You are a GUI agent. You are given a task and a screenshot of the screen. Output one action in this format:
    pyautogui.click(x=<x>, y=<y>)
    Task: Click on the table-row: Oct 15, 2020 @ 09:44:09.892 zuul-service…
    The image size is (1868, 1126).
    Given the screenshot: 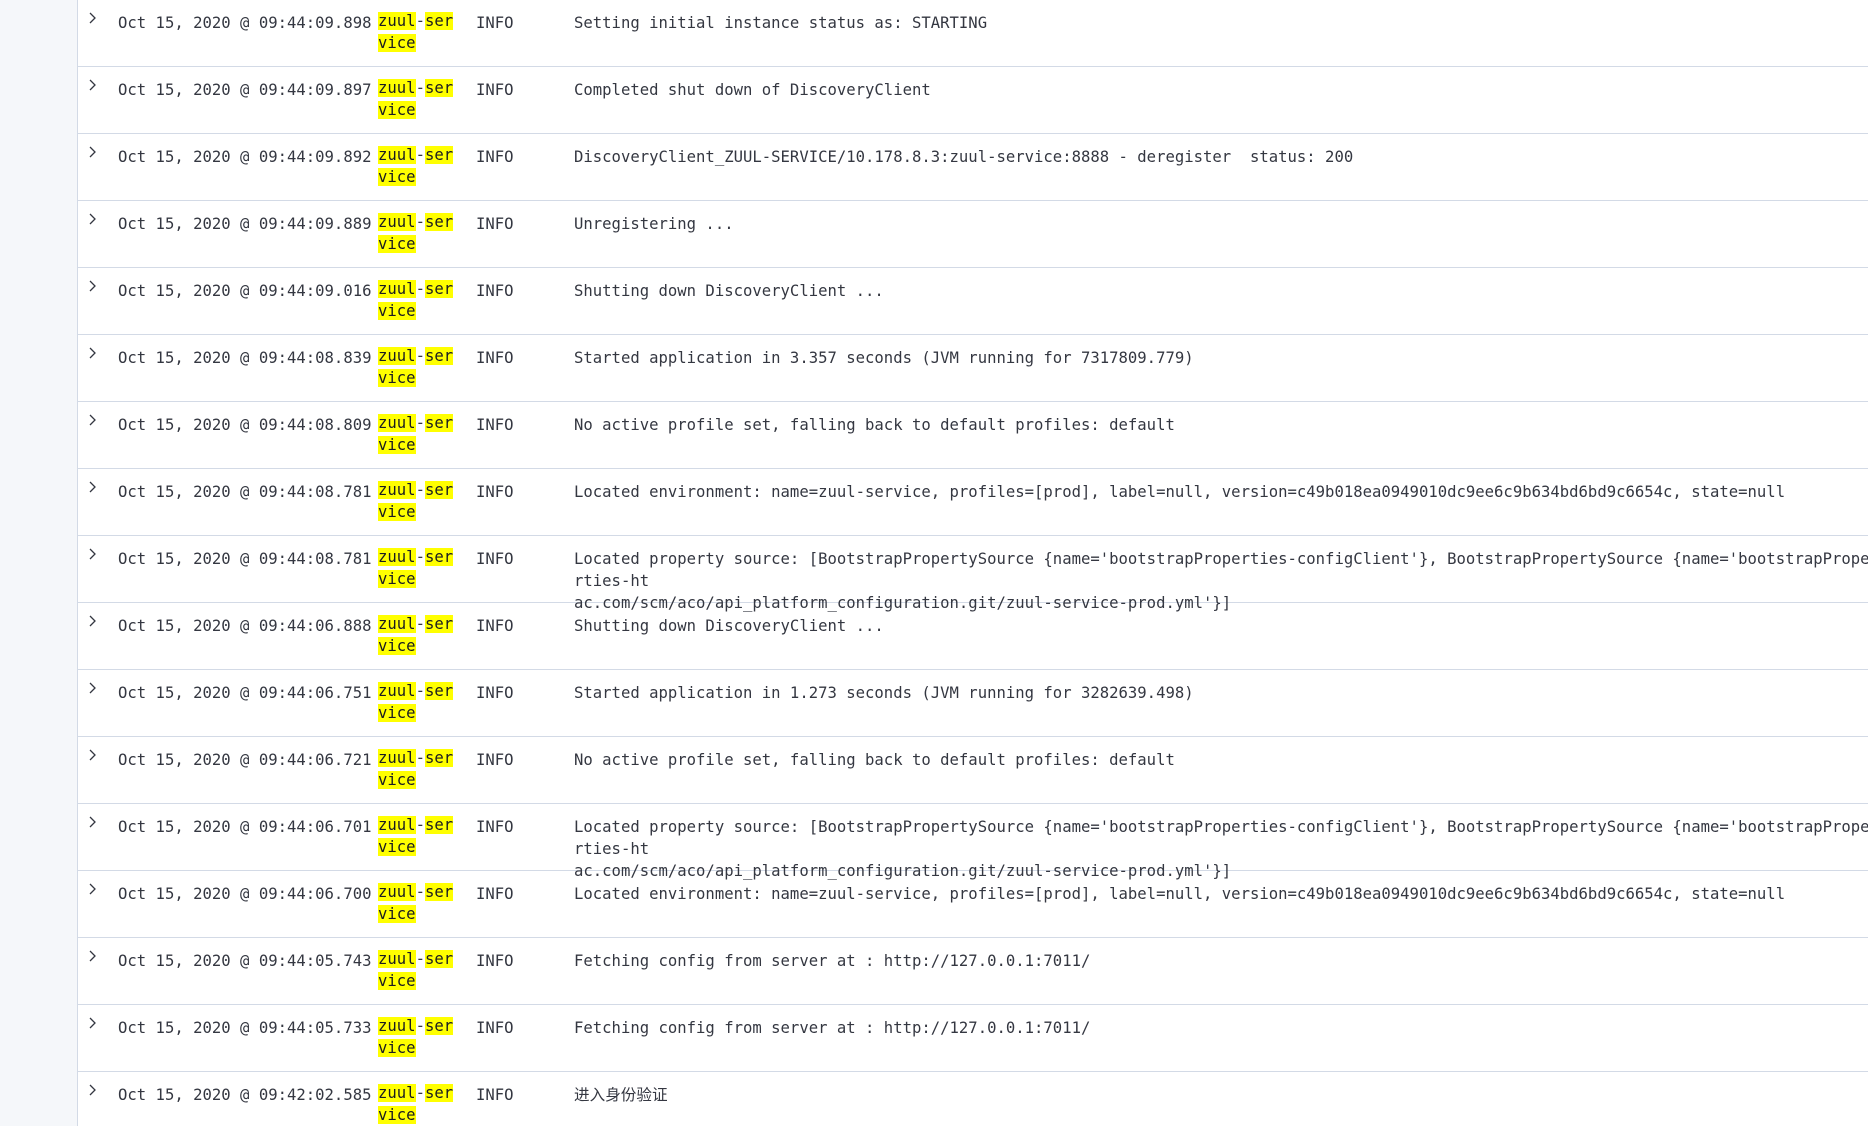 What is the action you would take?
    pyautogui.click(x=973, y=167)
    